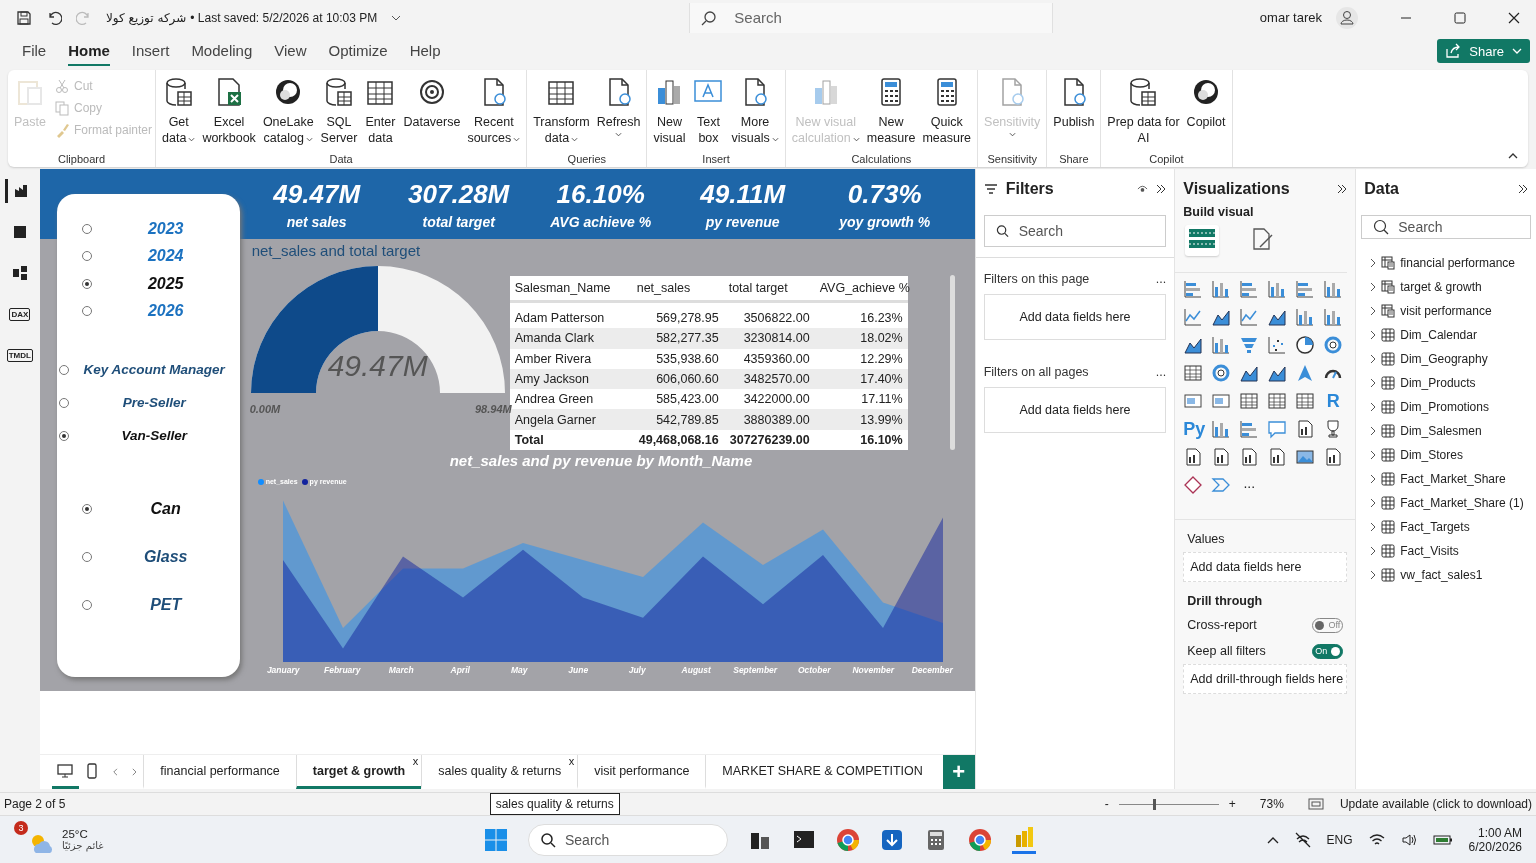  Describe the element at coordinates (1333, 401) in the screenshot. I see `r-visual-icon: R` at that location.